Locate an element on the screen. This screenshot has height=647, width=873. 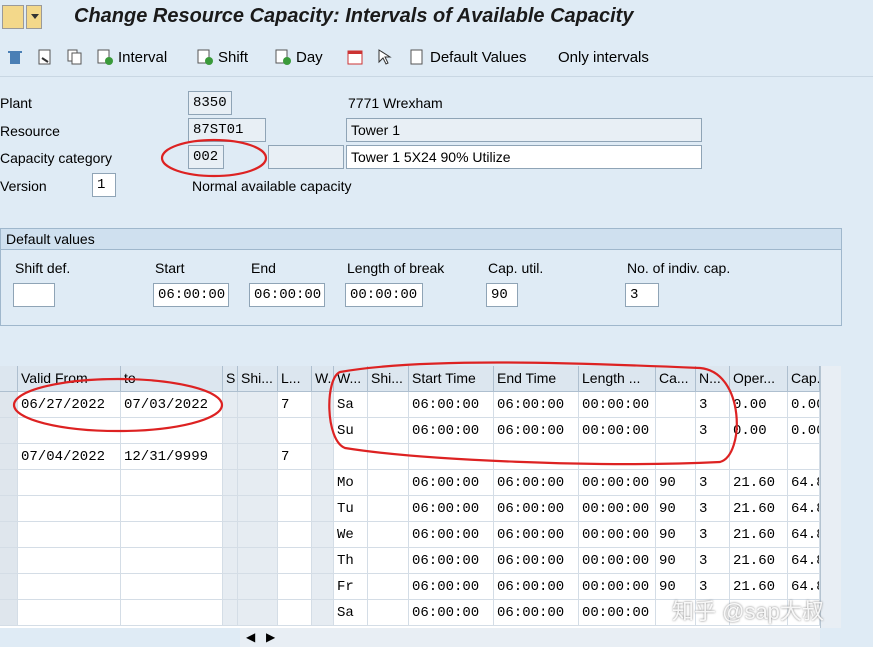
cursor-icon is located at coordinates (385, 57).